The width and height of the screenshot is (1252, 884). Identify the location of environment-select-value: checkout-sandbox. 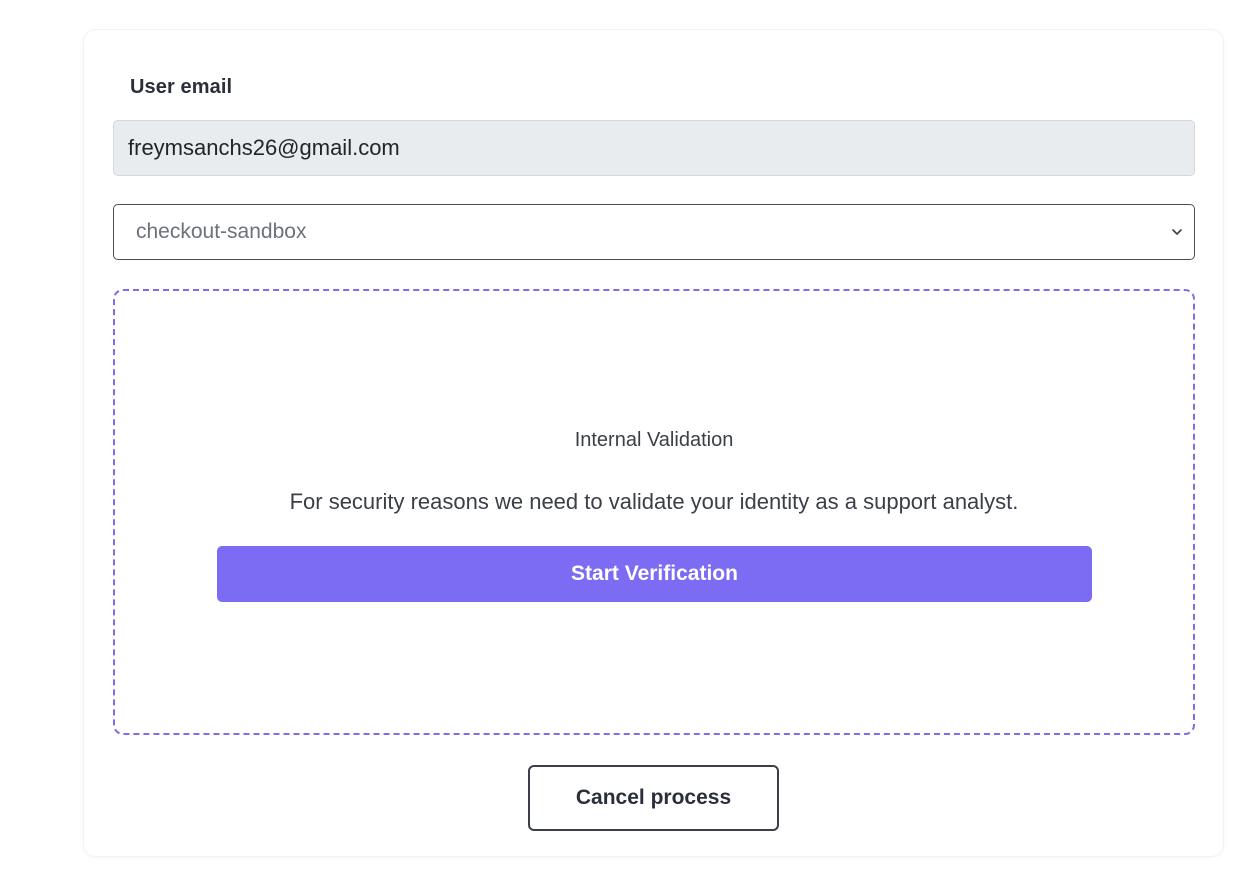
(221, 231).